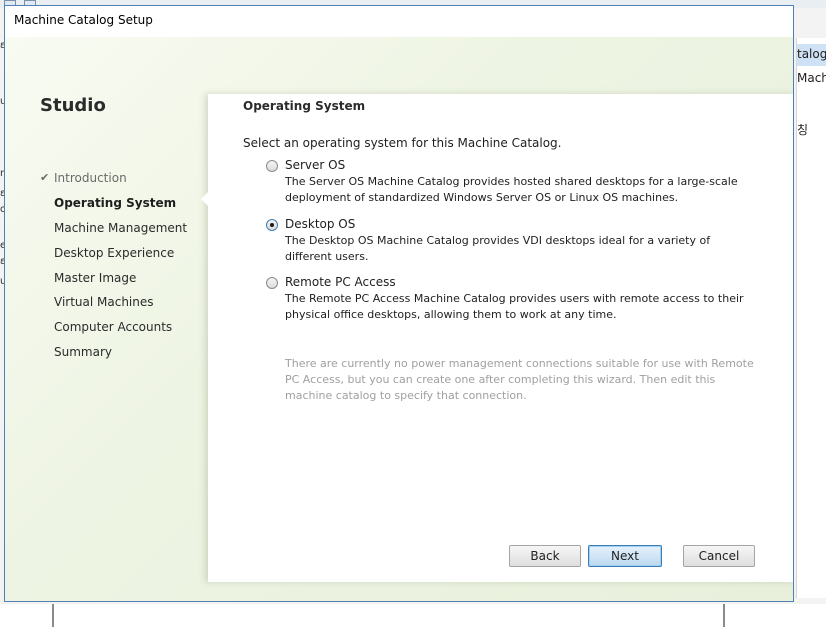 The image size is (826, 627). I want to click on server-os-label: Server OS, so click(315, 165).